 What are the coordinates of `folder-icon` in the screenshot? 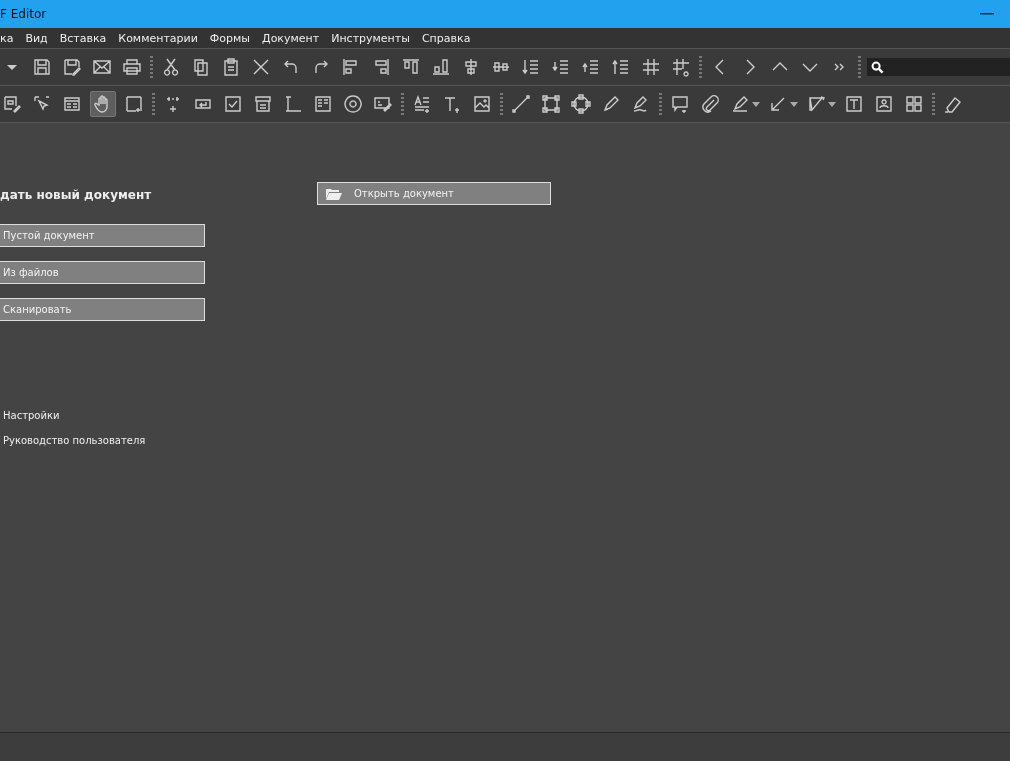 It's located at (334, 193).